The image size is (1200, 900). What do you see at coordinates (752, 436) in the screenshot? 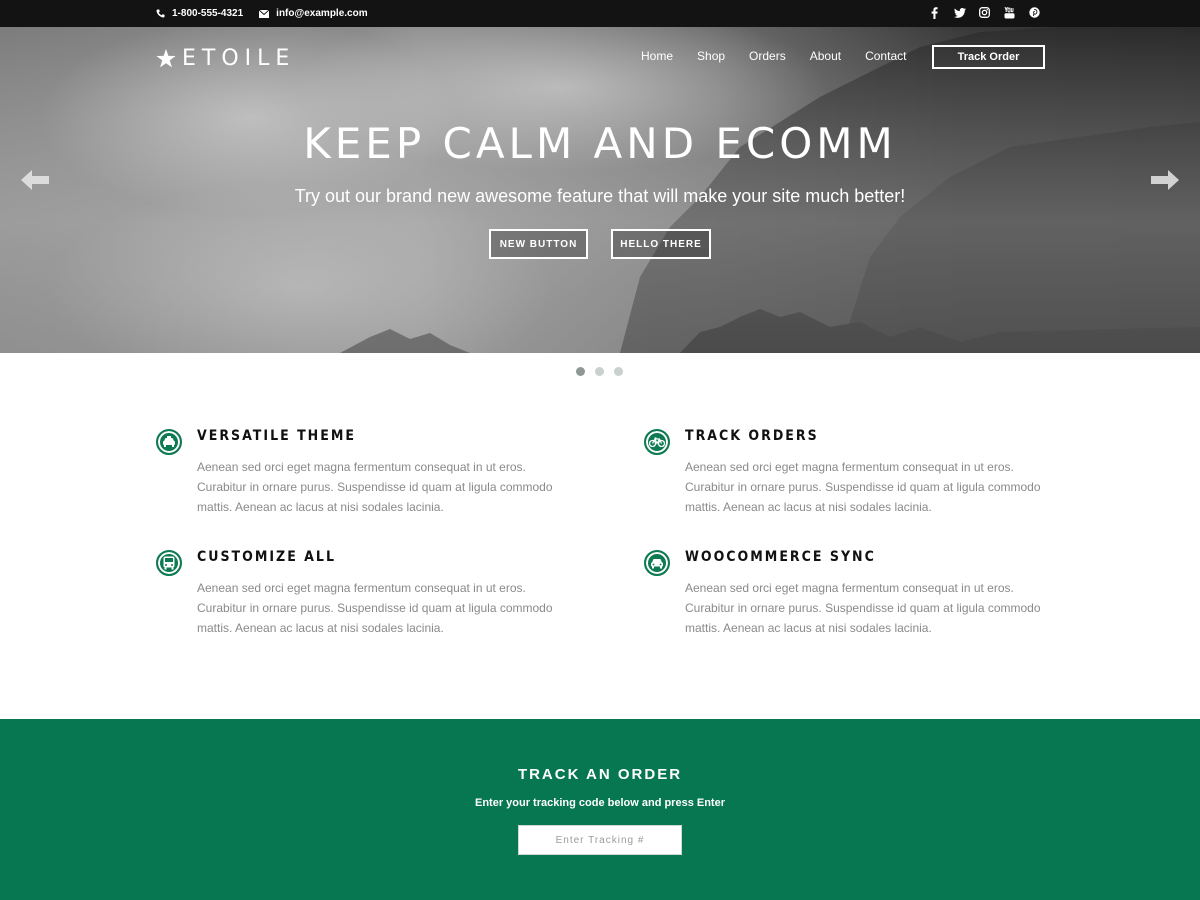
I see `feature-title: TRACK ORDERS` at bounding box center [752, 436].